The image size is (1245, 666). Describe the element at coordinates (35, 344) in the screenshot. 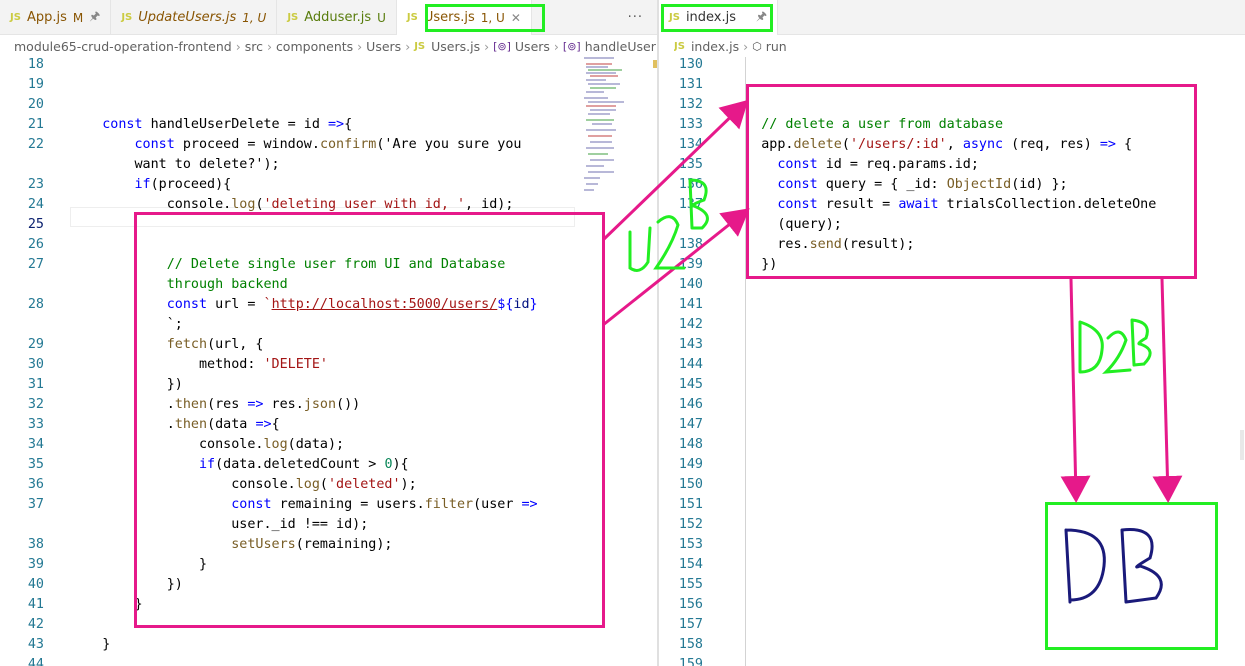

I see `line-number: 29` at that location.